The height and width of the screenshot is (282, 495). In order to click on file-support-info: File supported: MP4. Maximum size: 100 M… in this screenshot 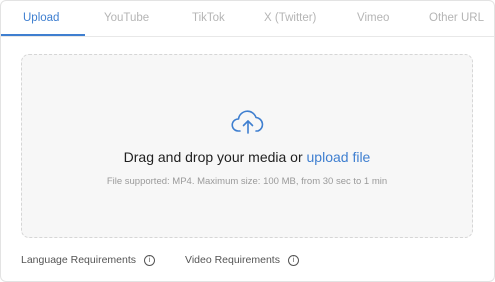, I will do `click(247, 181)`.